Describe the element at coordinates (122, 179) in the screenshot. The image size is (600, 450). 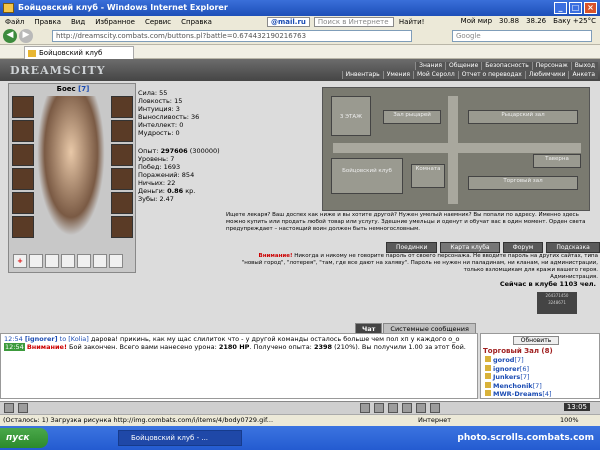
I see `slot-gloves` at that location.